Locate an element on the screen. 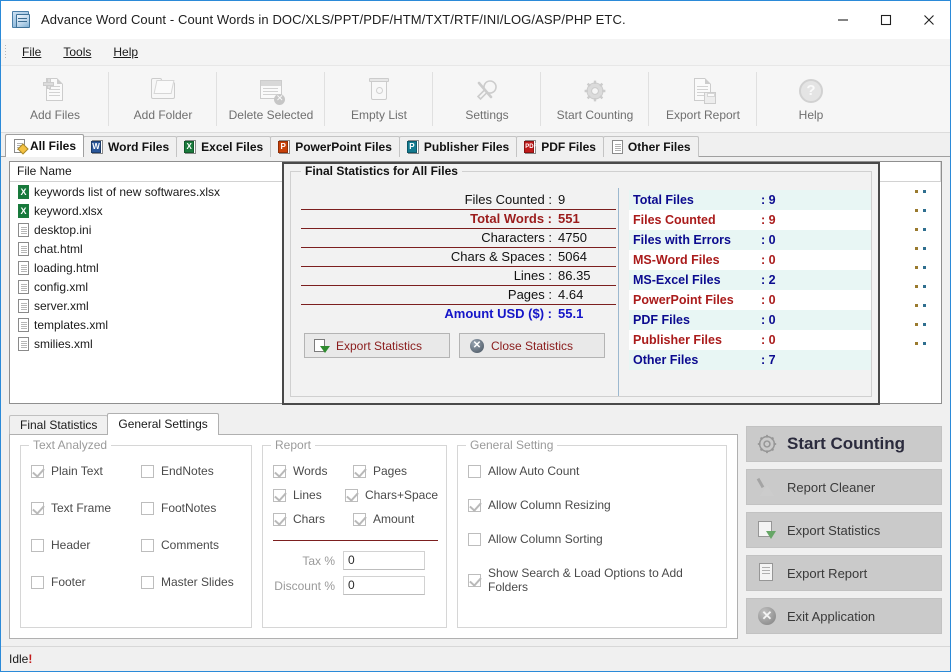 The width and height of the screenshot is (951, 672). breakdown-powerpoint-files-label: PowerPoint Files is located at coordinates (683, 300).